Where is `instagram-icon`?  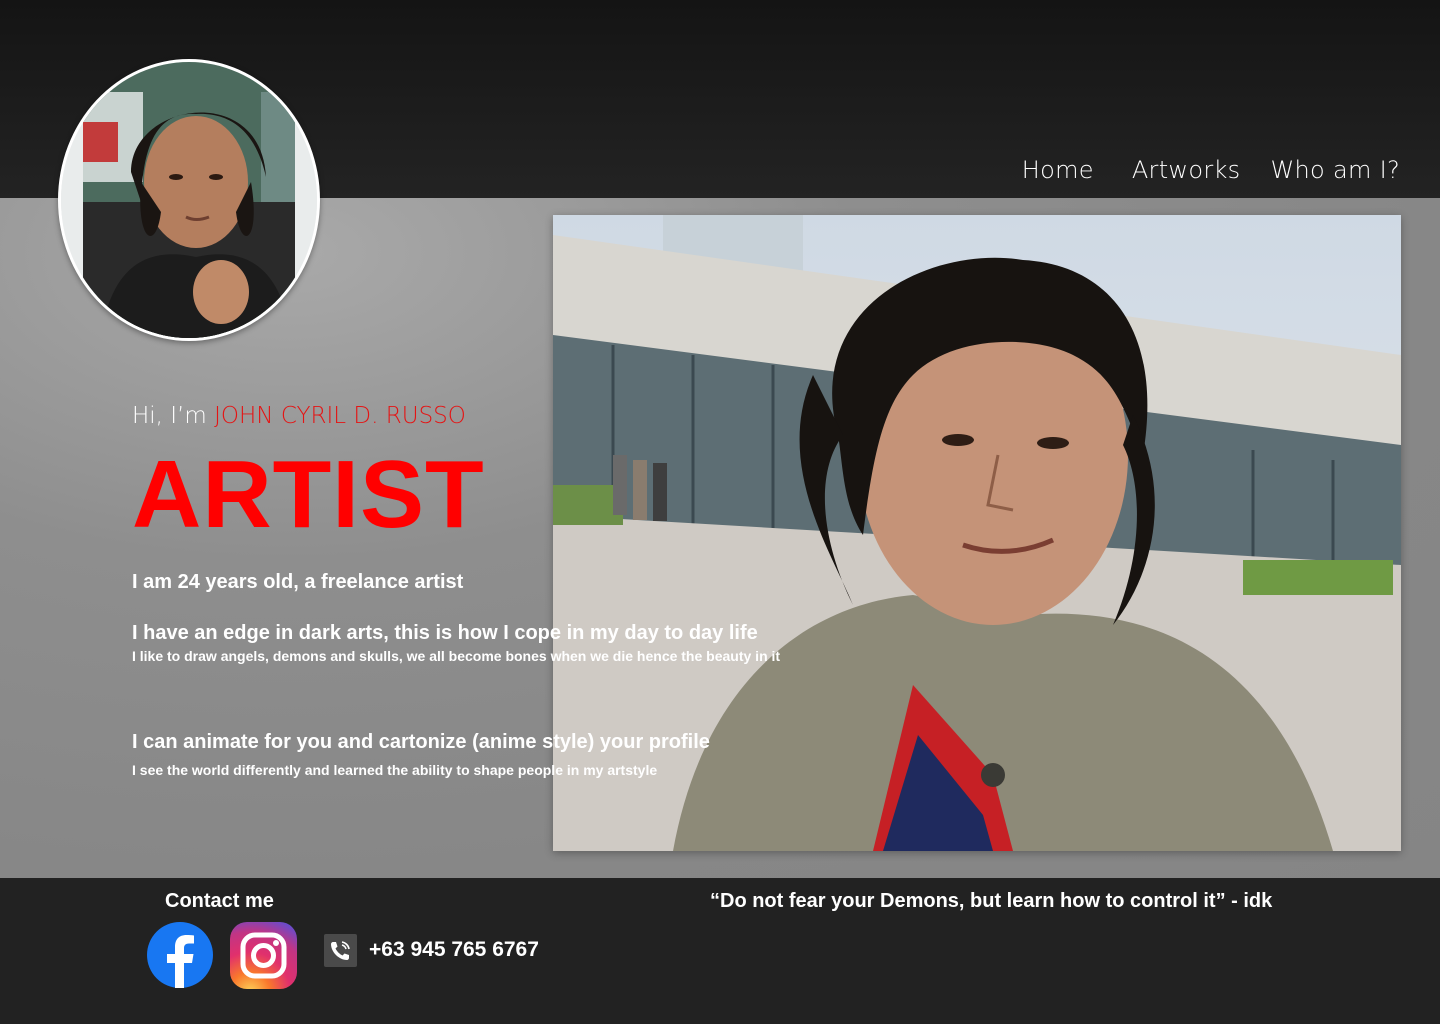
instagram-icon is located at coordinates (263, 955).